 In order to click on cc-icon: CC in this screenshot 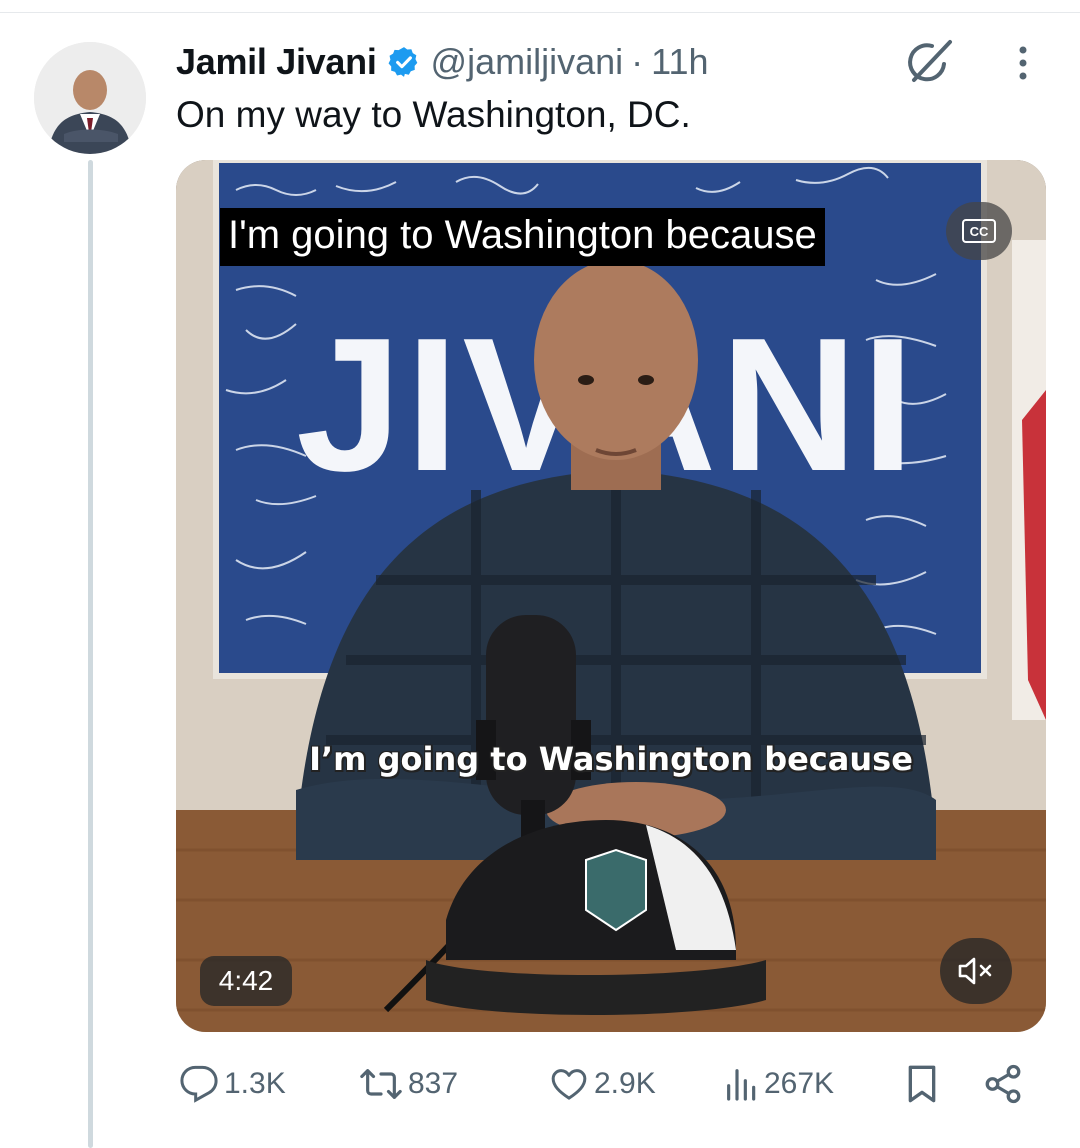, I will do `click(979, 231)`.